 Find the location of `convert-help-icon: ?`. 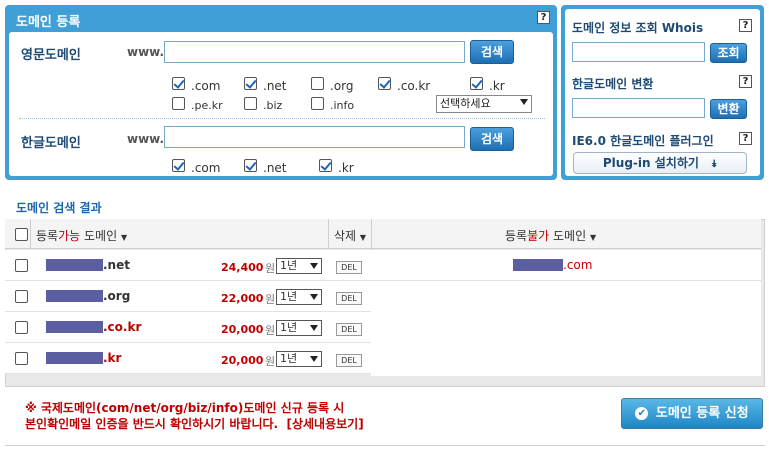

convert-help-icon: ? is located at coordinates (745, 81).